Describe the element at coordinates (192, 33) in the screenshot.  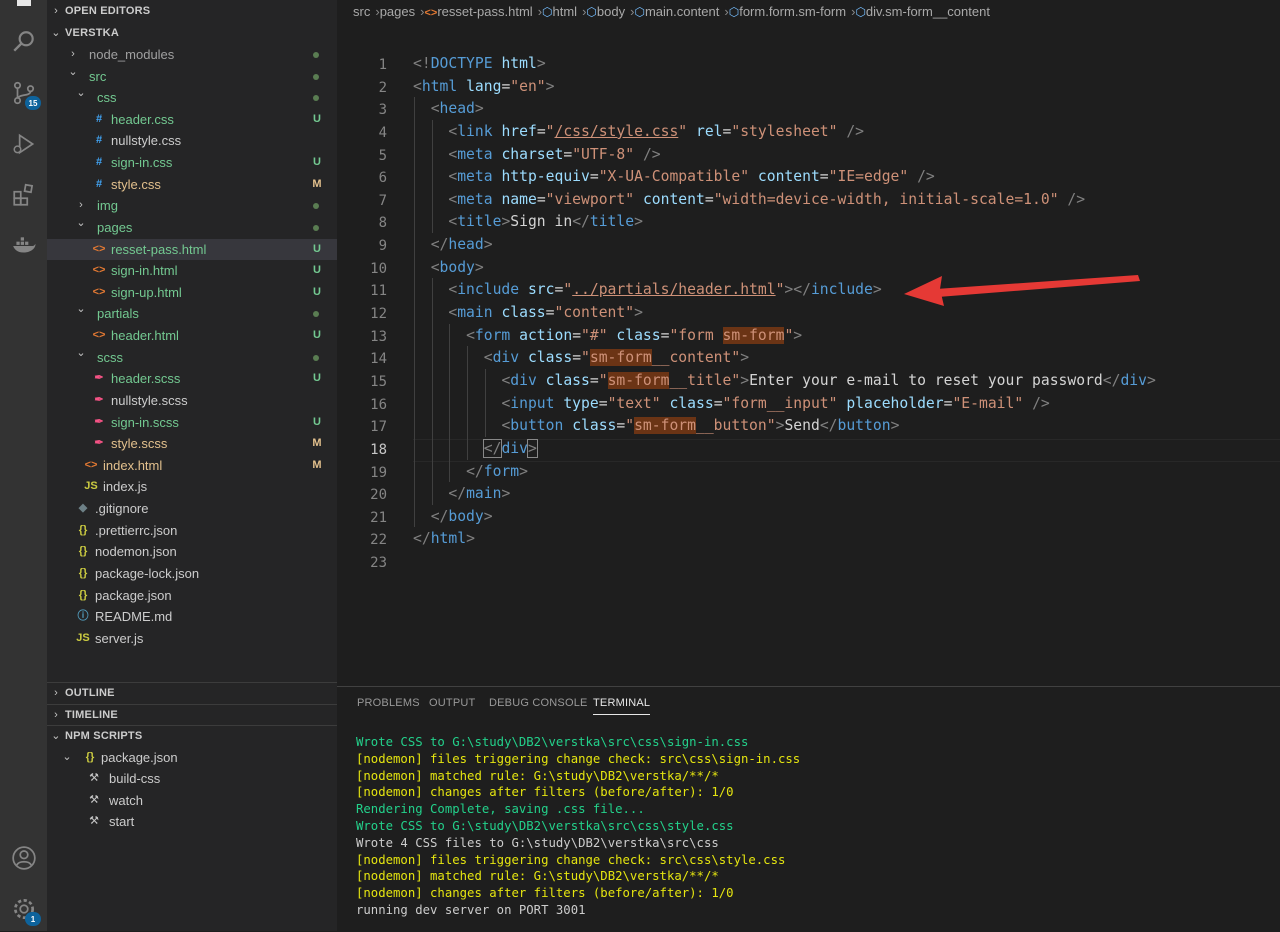
I see `project-header: ⌄ VERSTKA` at that location.